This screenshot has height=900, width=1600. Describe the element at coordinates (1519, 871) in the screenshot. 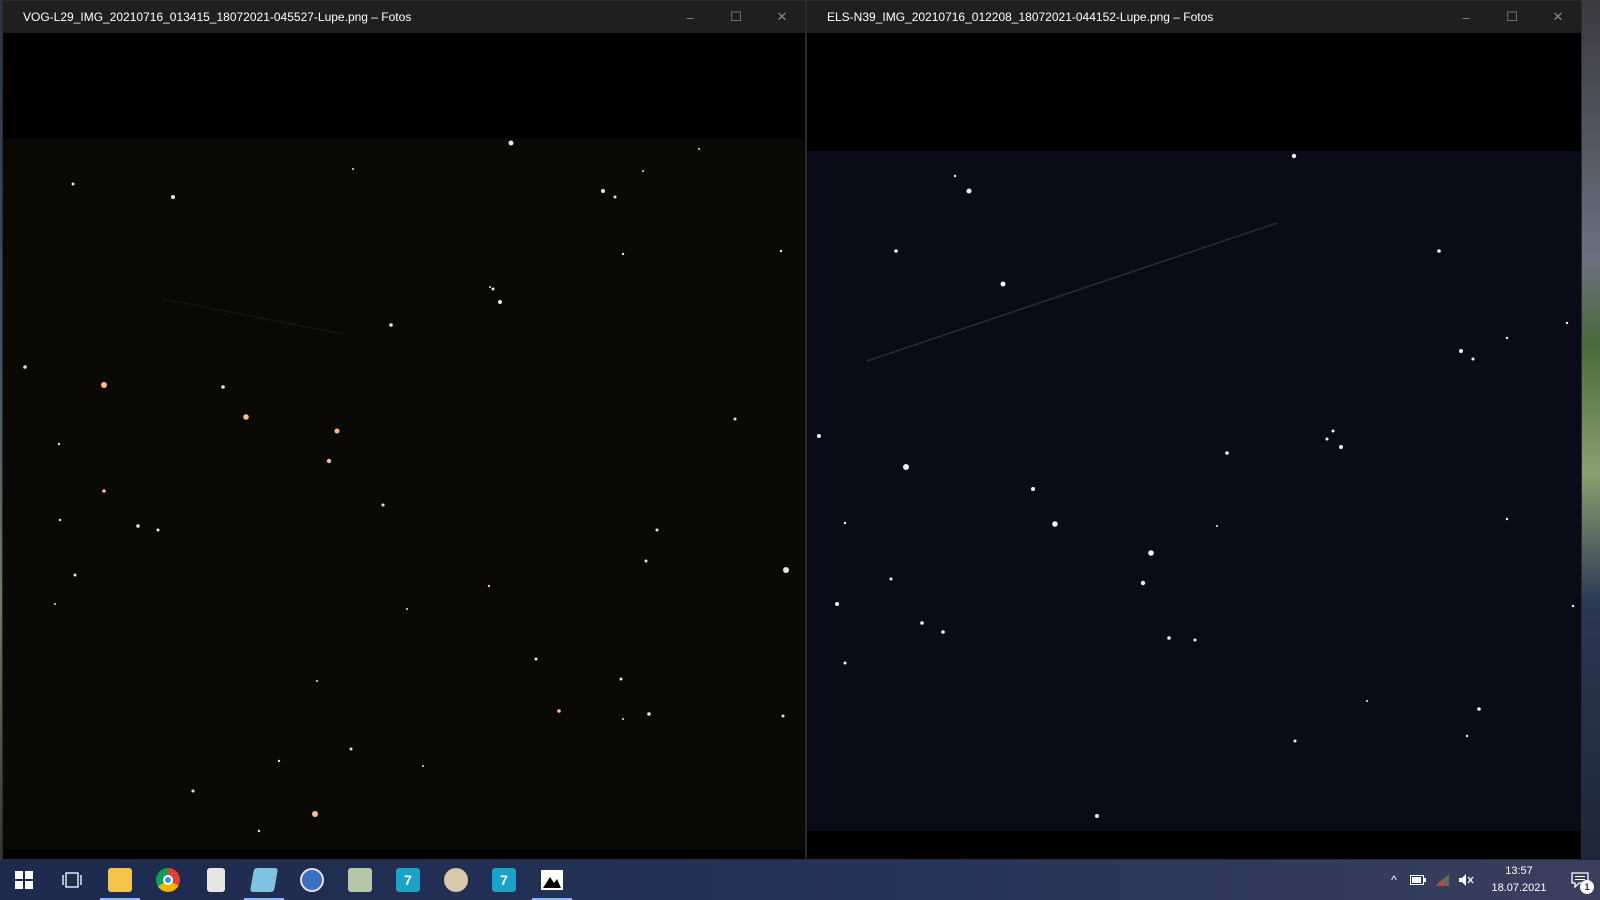

I see `clock-time: 13:57` at that location.